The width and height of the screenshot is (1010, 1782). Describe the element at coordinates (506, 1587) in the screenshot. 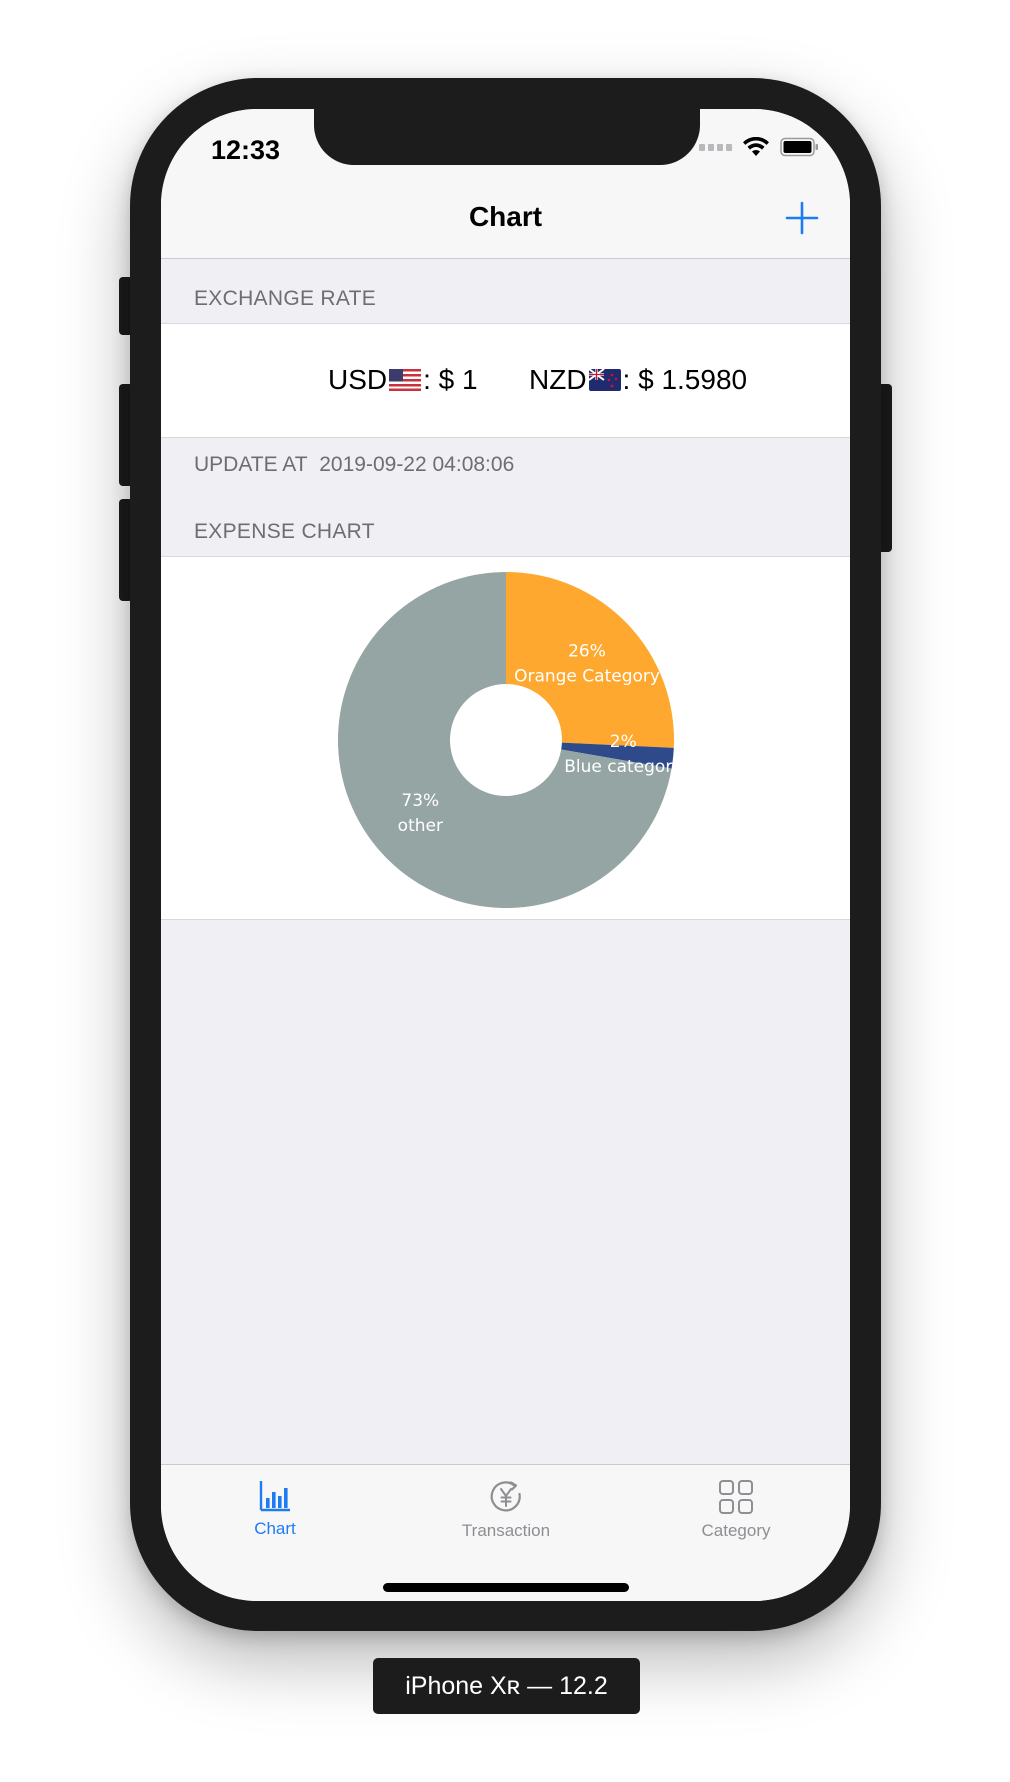

I see `home-indicator` at that location.